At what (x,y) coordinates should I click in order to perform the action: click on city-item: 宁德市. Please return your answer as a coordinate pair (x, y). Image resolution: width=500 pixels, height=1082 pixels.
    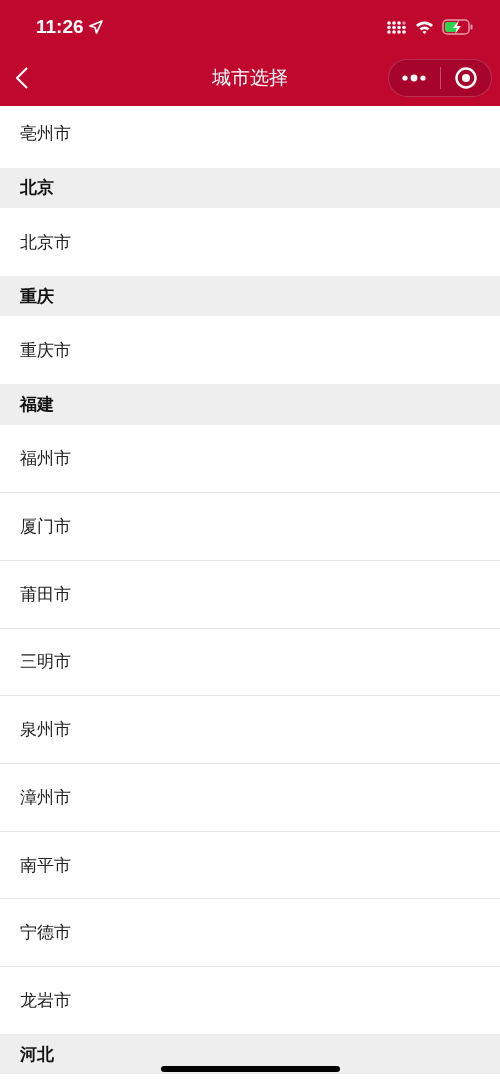
    Looking at the image, I should click on (250, 932).